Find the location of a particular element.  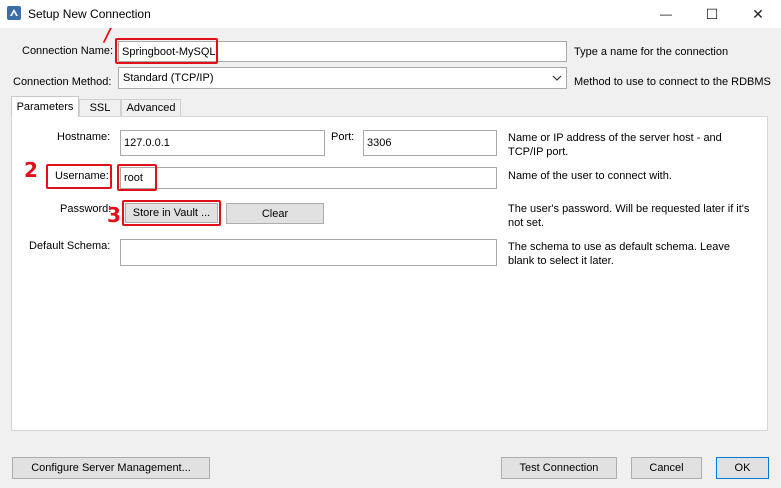

tab-parameters-label: Parameters is located at coordinates (45, 107).